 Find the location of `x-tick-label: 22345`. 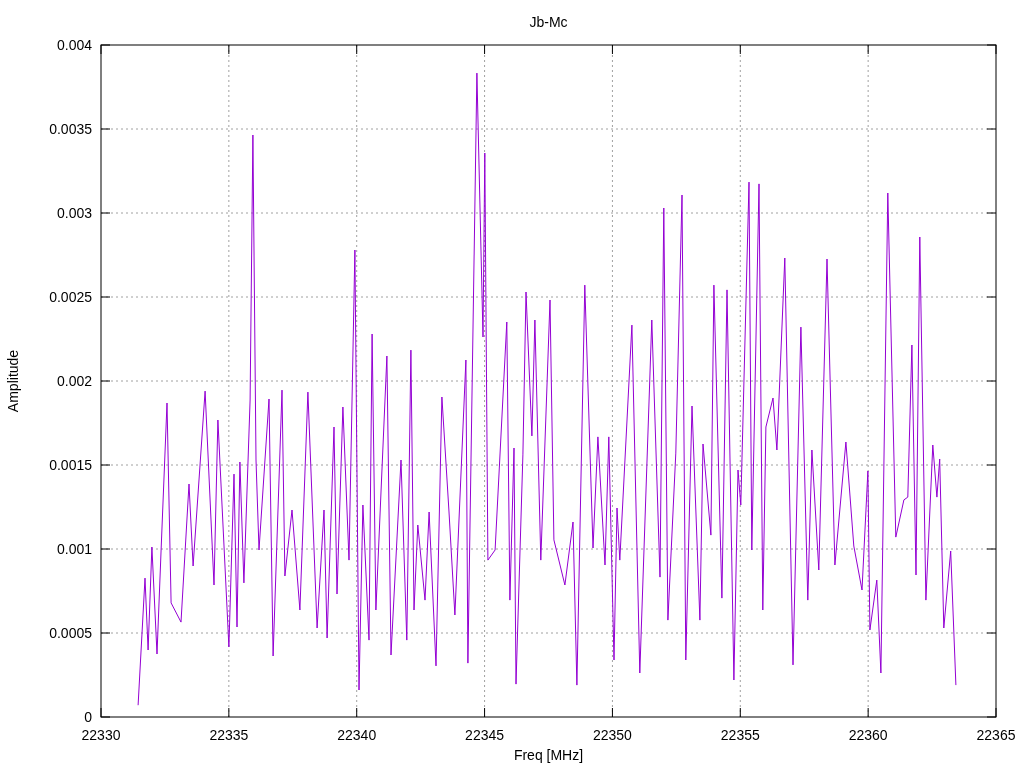

x-tick-label: 22345 is located at coordinates (485, 735).